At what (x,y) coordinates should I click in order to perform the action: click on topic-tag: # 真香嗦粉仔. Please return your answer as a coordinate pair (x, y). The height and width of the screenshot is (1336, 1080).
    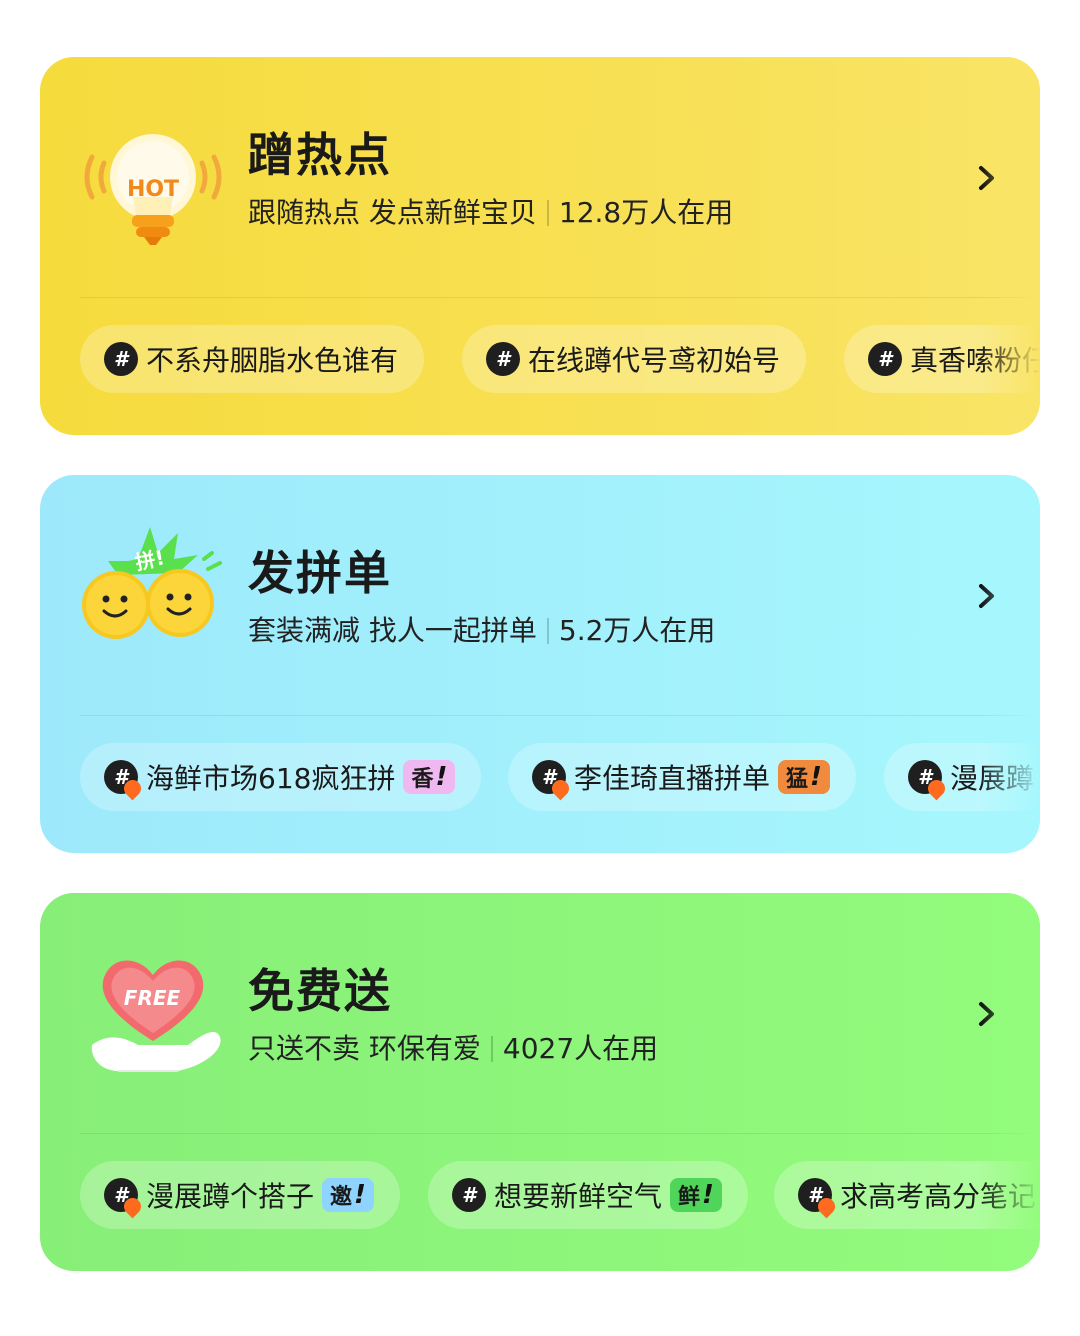
    Looking at the image, I should click on (942, 359).